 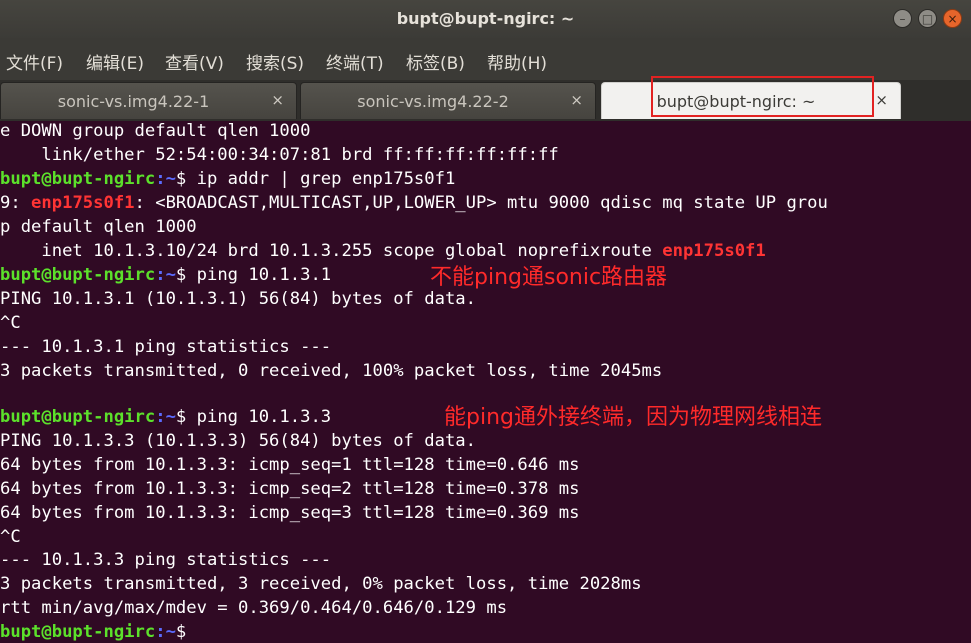 I want to click on command-text: ping 10.1.3.1, so click(x=259, y=275).